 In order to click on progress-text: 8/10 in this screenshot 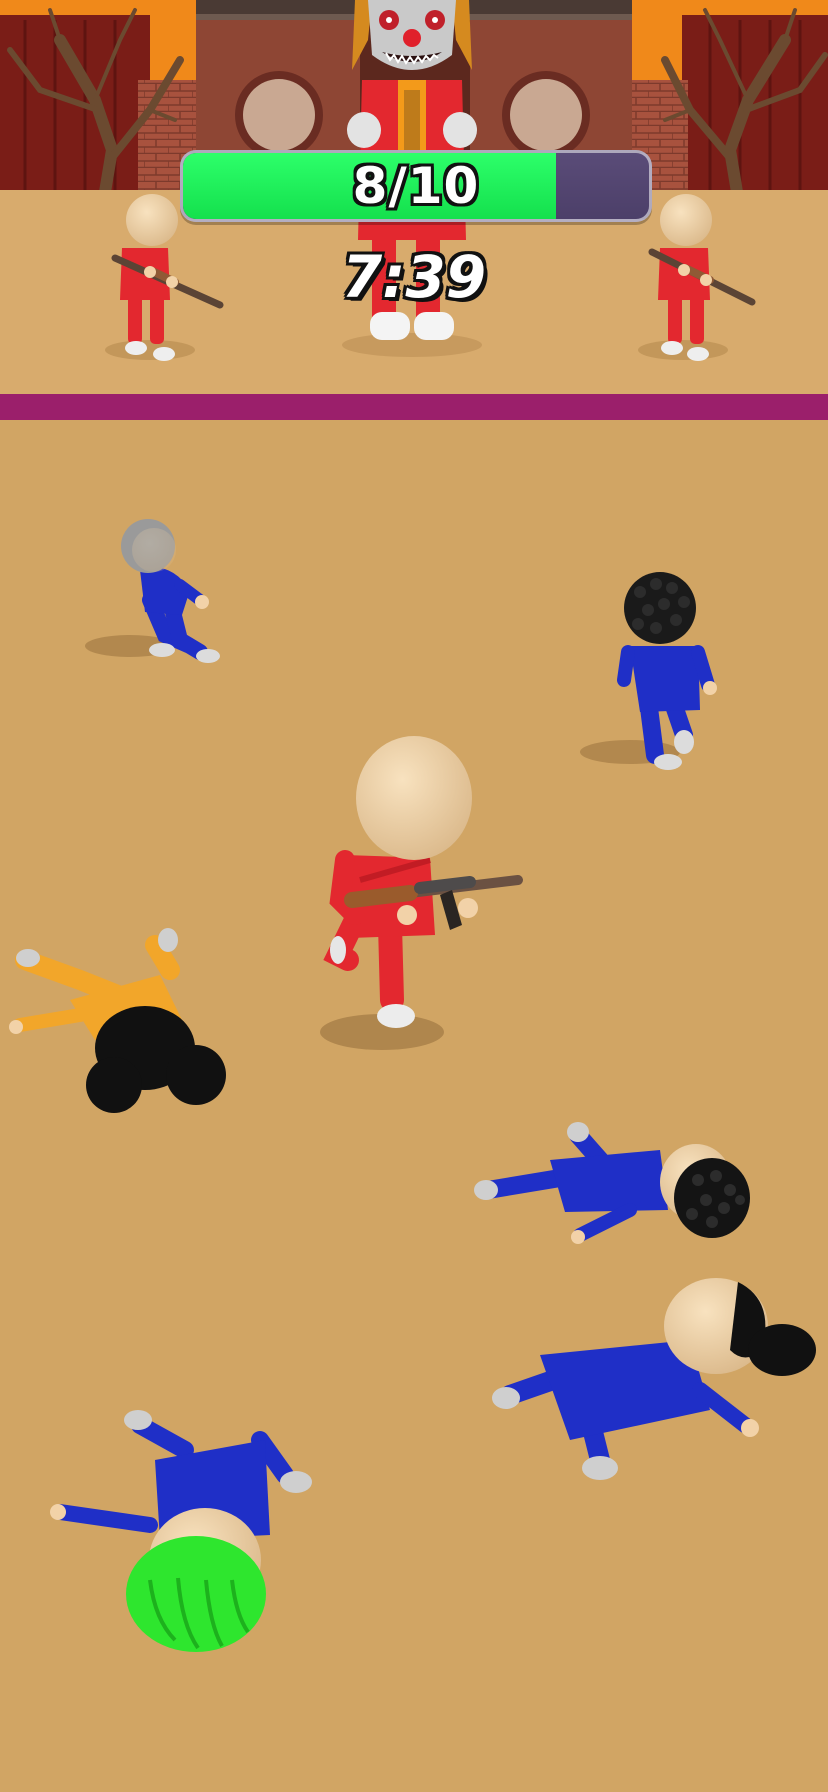, I will do `click(416, 186)`.